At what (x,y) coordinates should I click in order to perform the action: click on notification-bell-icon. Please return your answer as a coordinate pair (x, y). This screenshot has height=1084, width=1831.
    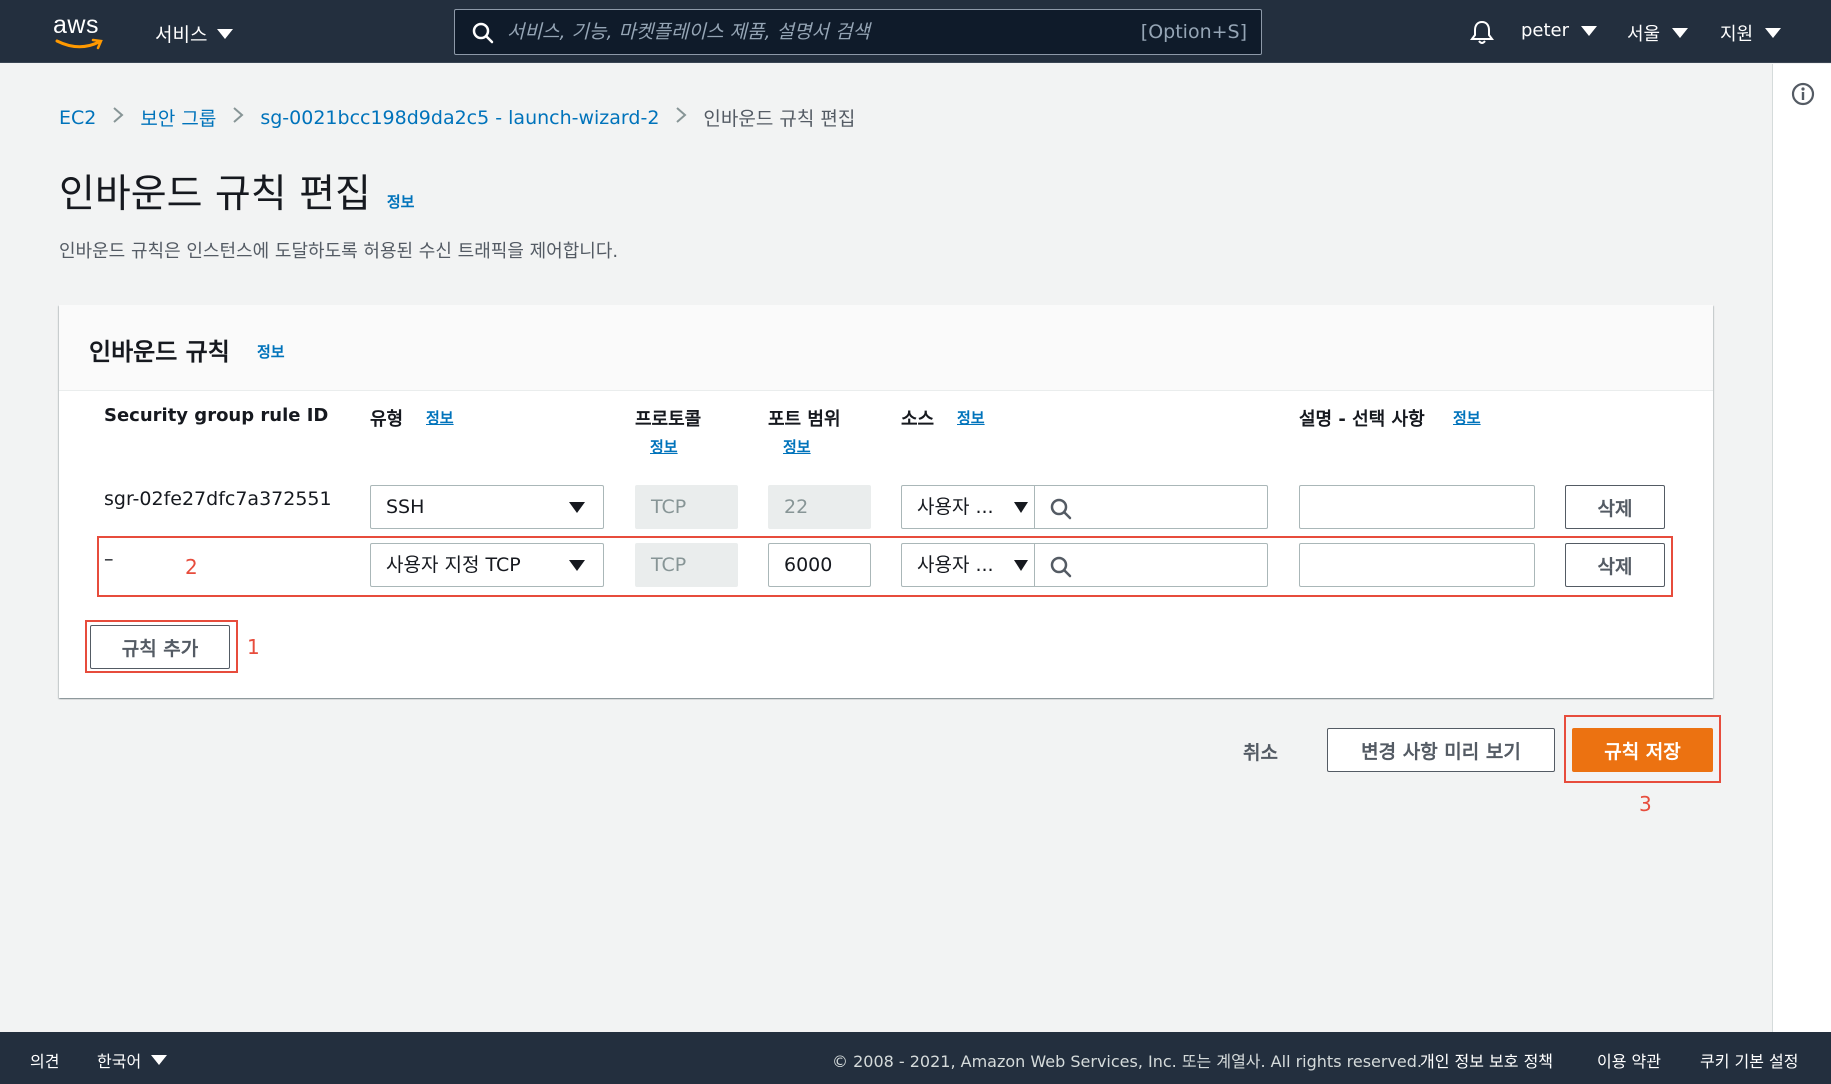
    Looking at the image, I should click on (1482, 32).